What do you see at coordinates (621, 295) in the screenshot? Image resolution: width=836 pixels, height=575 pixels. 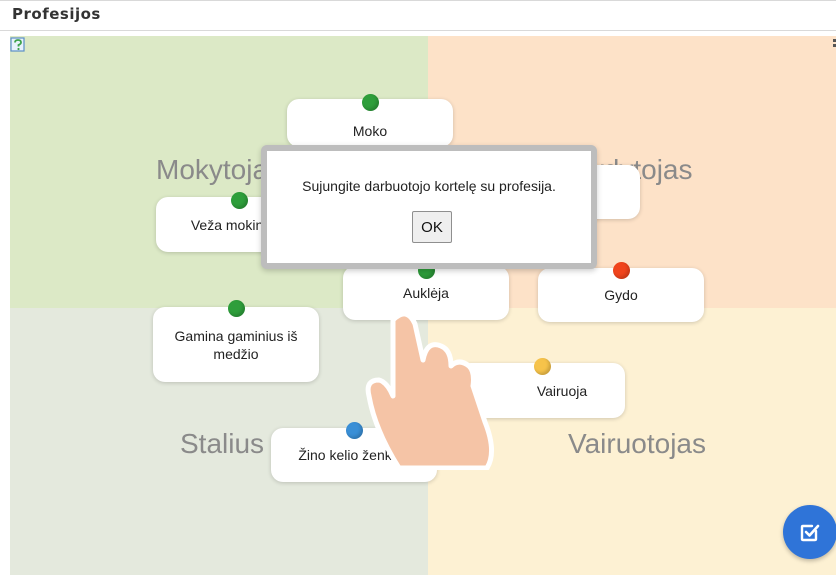 I see `card-text: Gydo` at bounding box center [621, 295].